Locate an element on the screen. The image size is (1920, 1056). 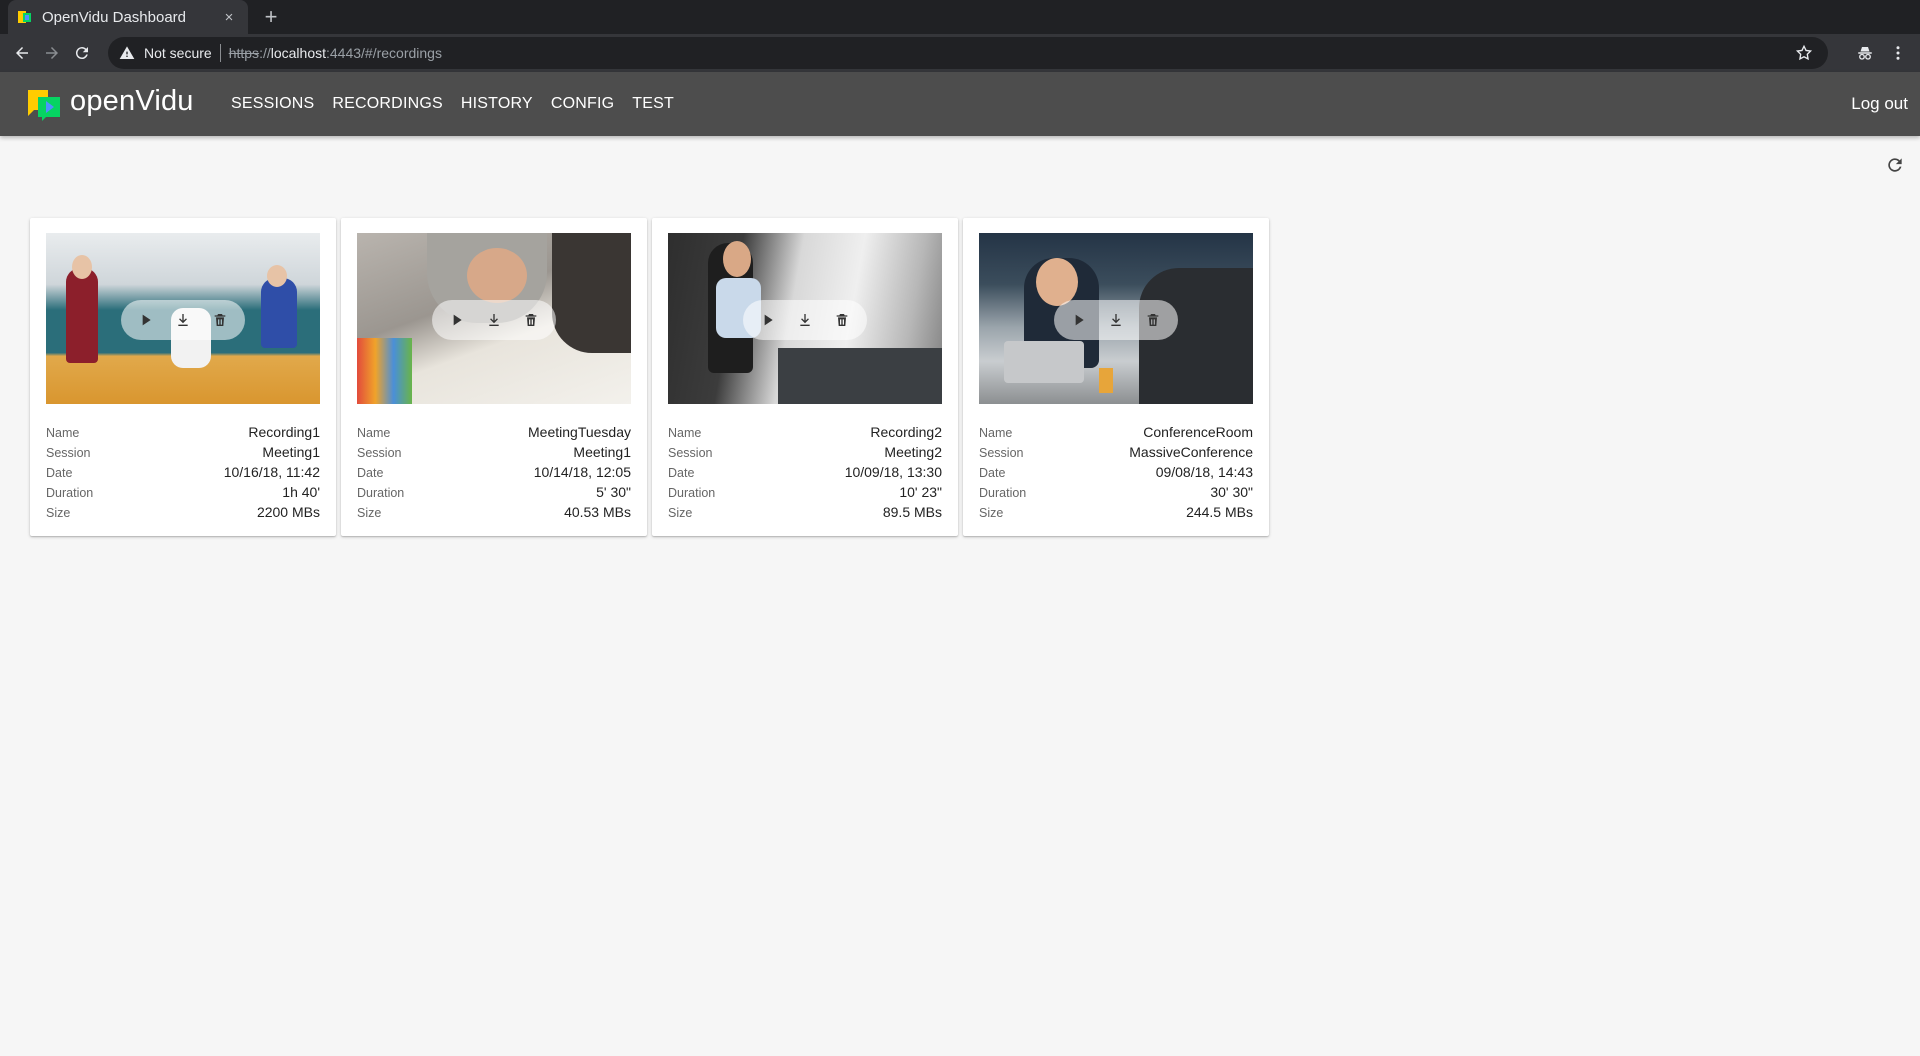
nav-sessions: SESSIONS is located at coordinates (272, 104).